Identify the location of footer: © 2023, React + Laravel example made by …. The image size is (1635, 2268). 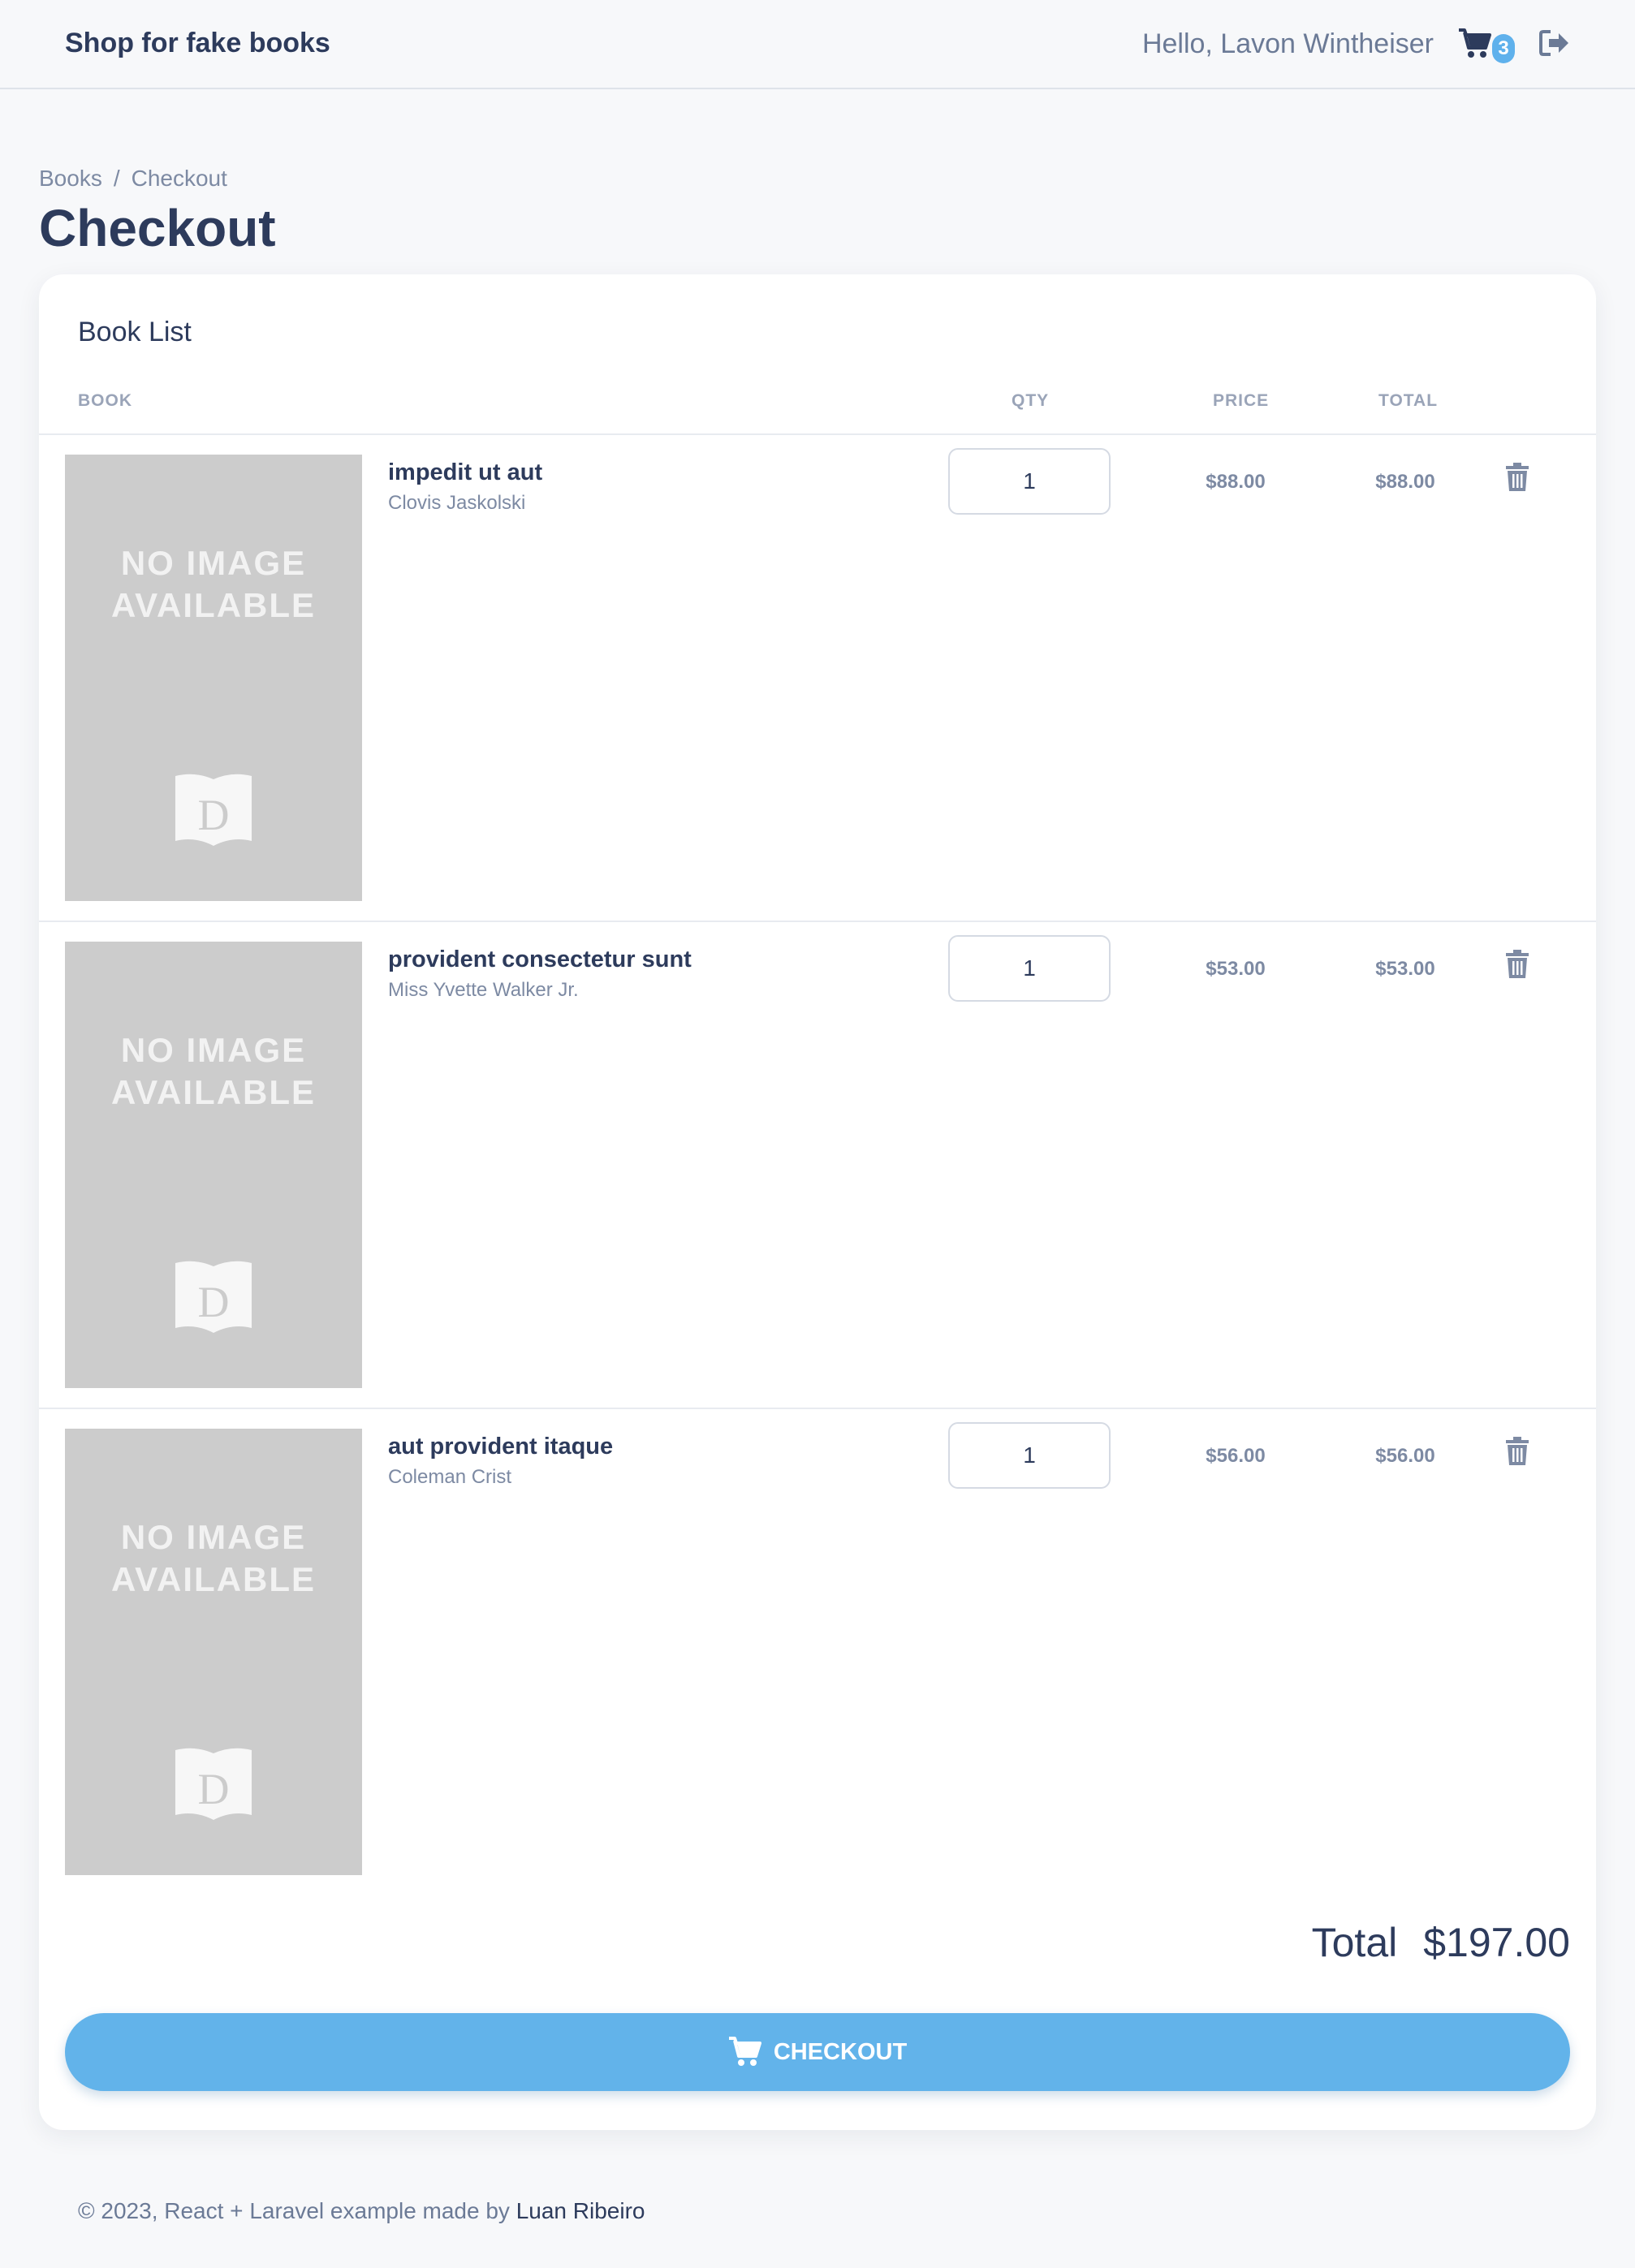
(362, 2211).